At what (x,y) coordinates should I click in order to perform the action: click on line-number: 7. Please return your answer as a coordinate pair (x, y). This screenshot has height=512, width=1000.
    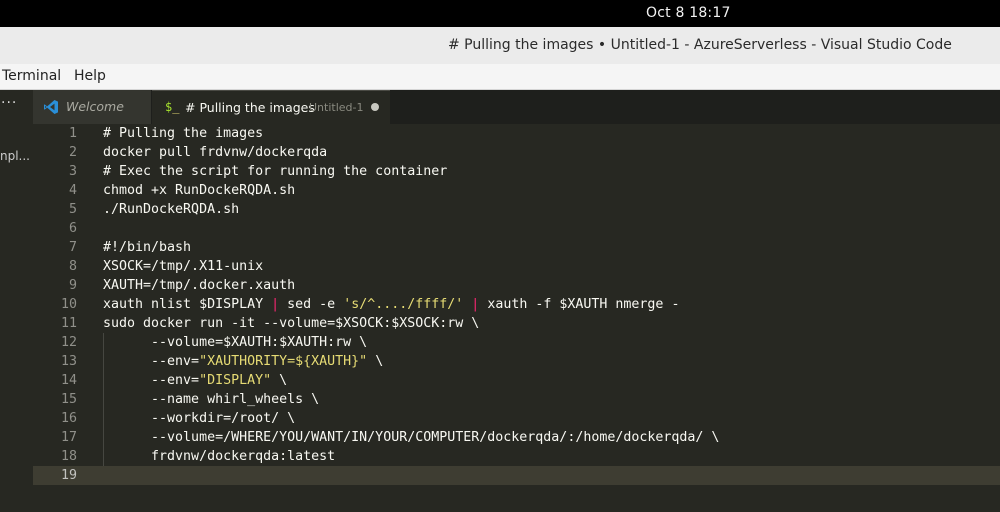
    Looking at the image, I should click on (72, 247).